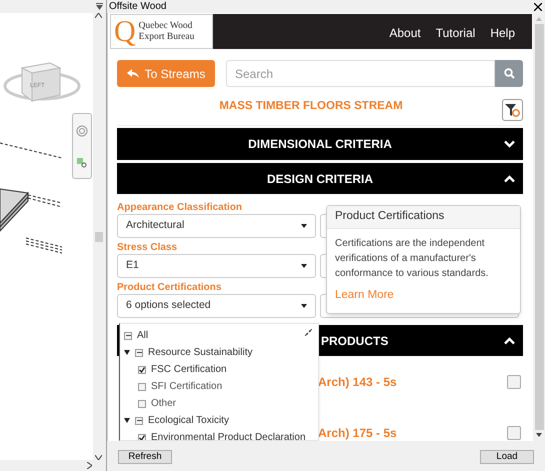  Describe the element at coordinates (216, 306) in the screenshot. I see `select-field: 6 options selected` at that location.